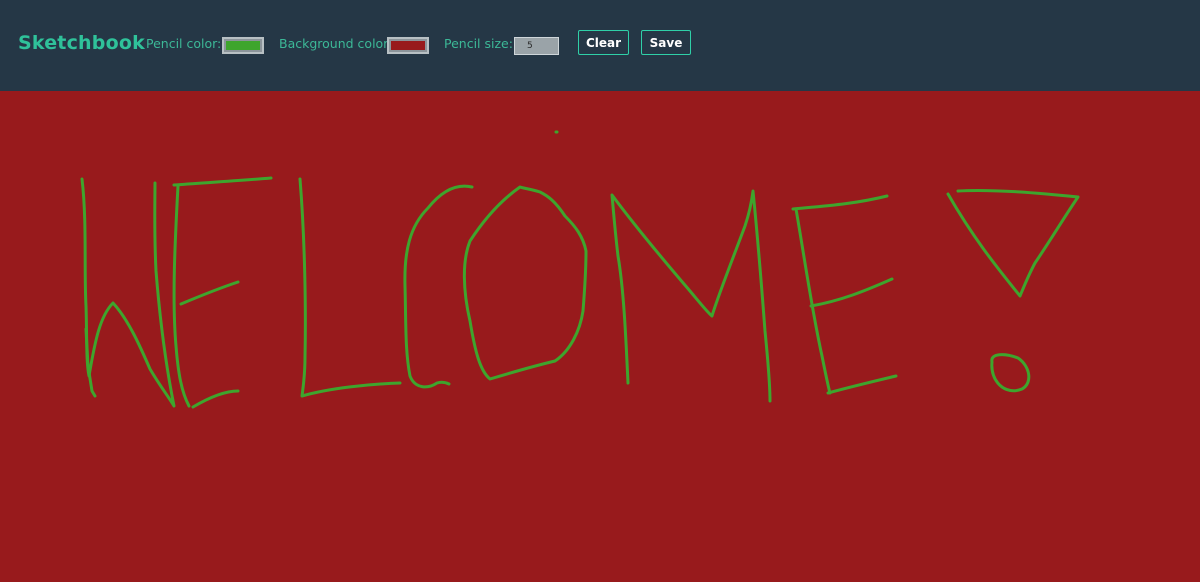 This screenshot has width=1200, height=582. I want to click on pencil-color-picker, so click(243, 45).